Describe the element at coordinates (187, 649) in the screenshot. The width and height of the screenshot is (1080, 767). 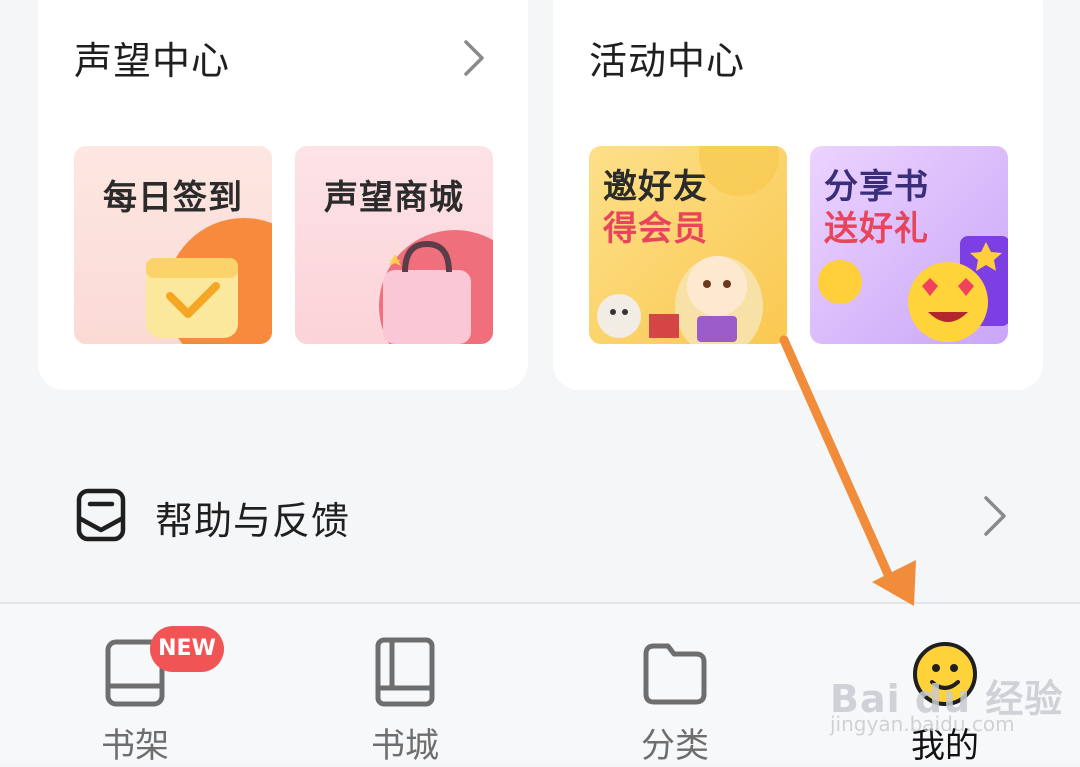
I see `new-badge: NEW` at that location.